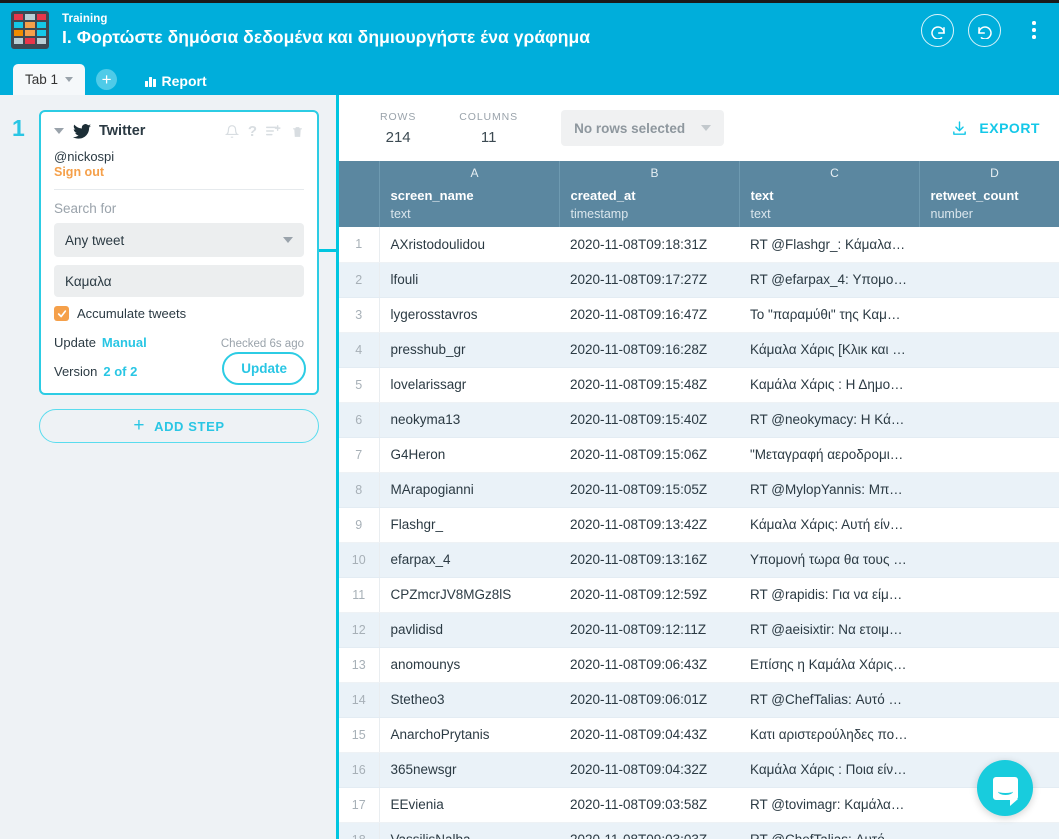  I want to click on row-number: 7, so click(359, 455).